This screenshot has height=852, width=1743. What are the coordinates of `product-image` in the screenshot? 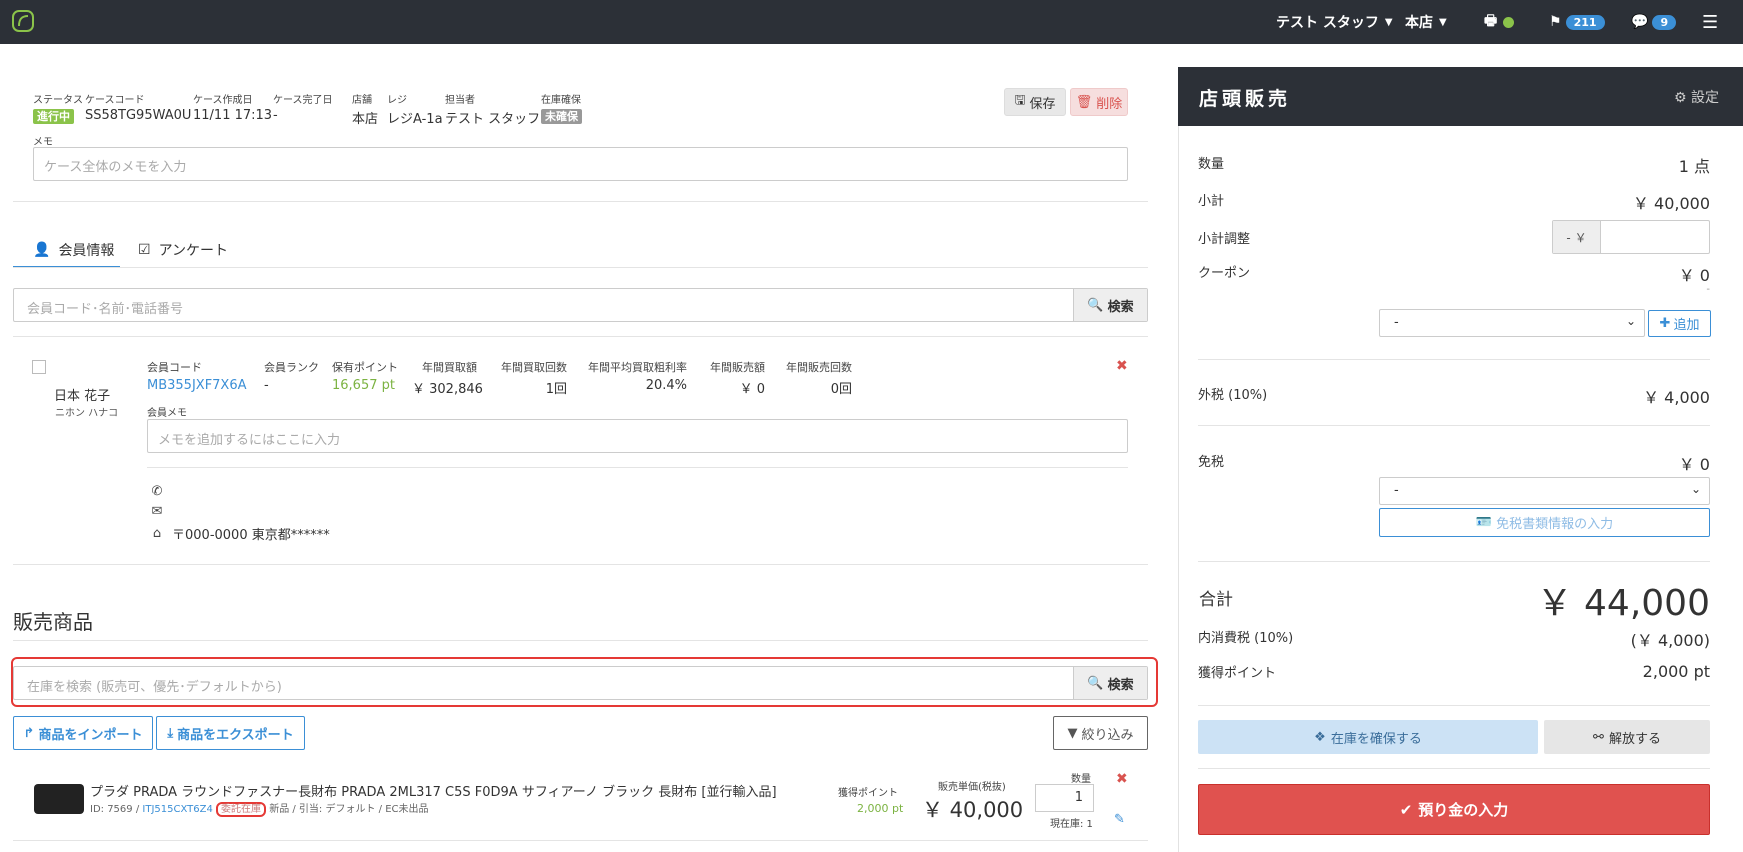 It's located at (59, 799).